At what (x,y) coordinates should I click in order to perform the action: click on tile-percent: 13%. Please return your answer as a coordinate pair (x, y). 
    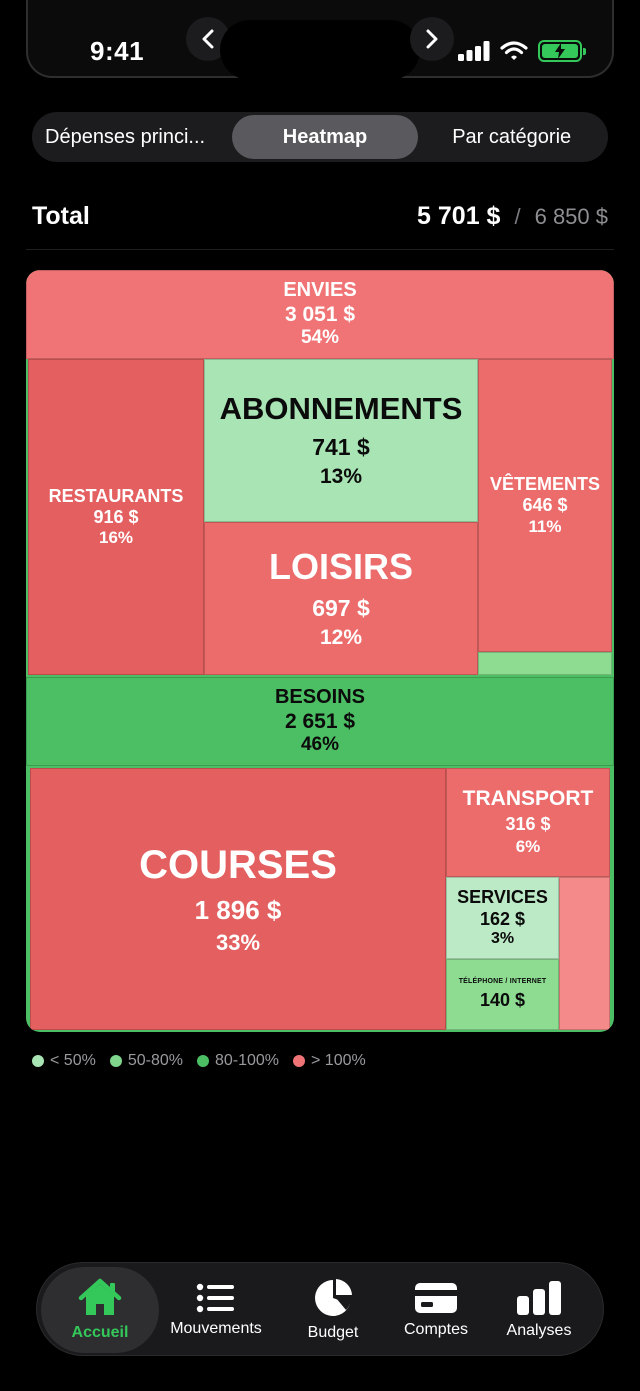
    Looking at the image, I should click on (341, 476).